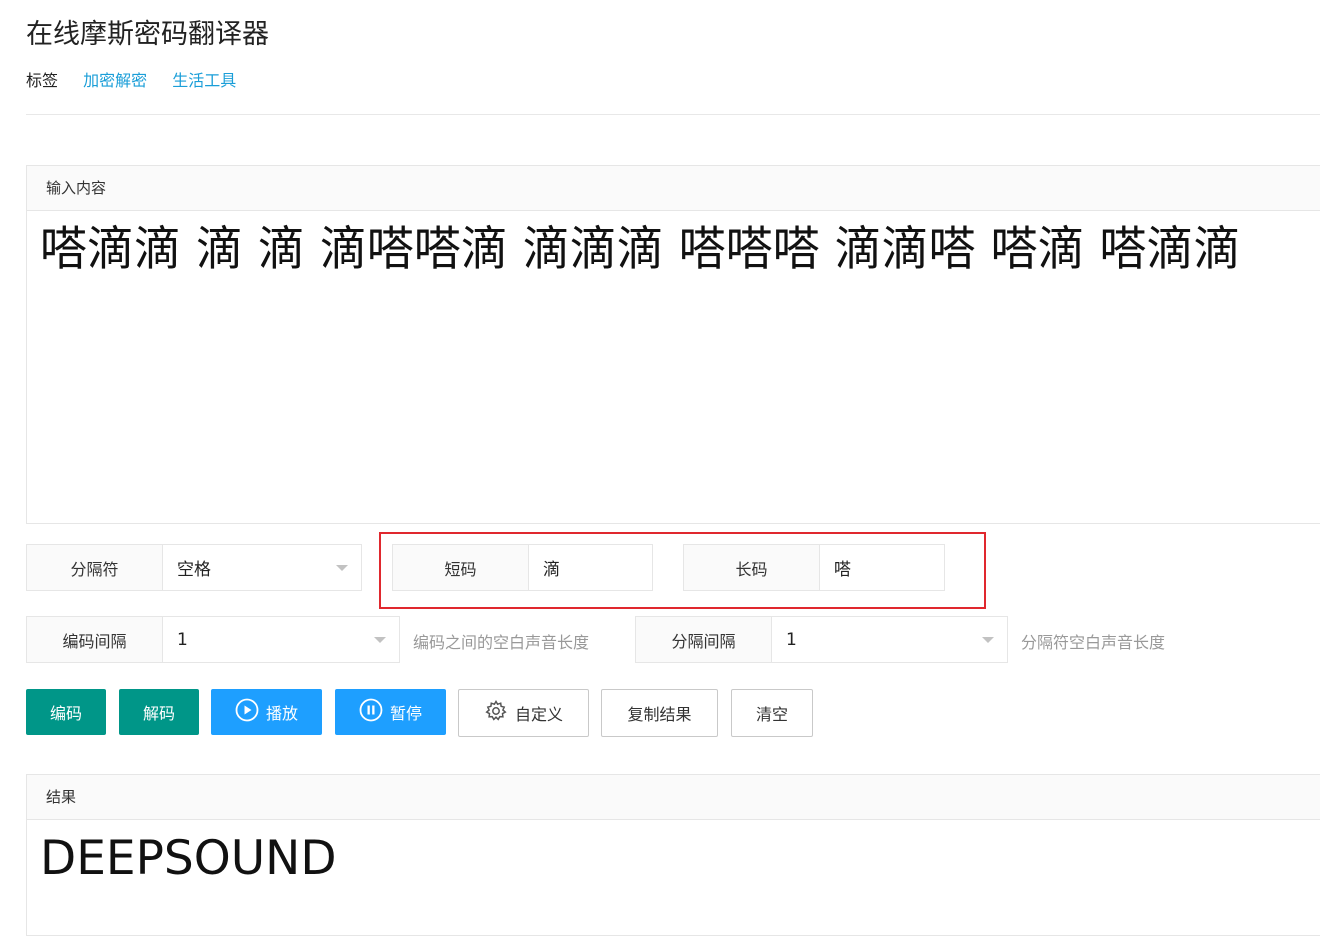  What do you see at coordinates (704, 639) in the screenshot?
I see `separator-interval-label: 分隔间隔` at bounding box center [704, 639].